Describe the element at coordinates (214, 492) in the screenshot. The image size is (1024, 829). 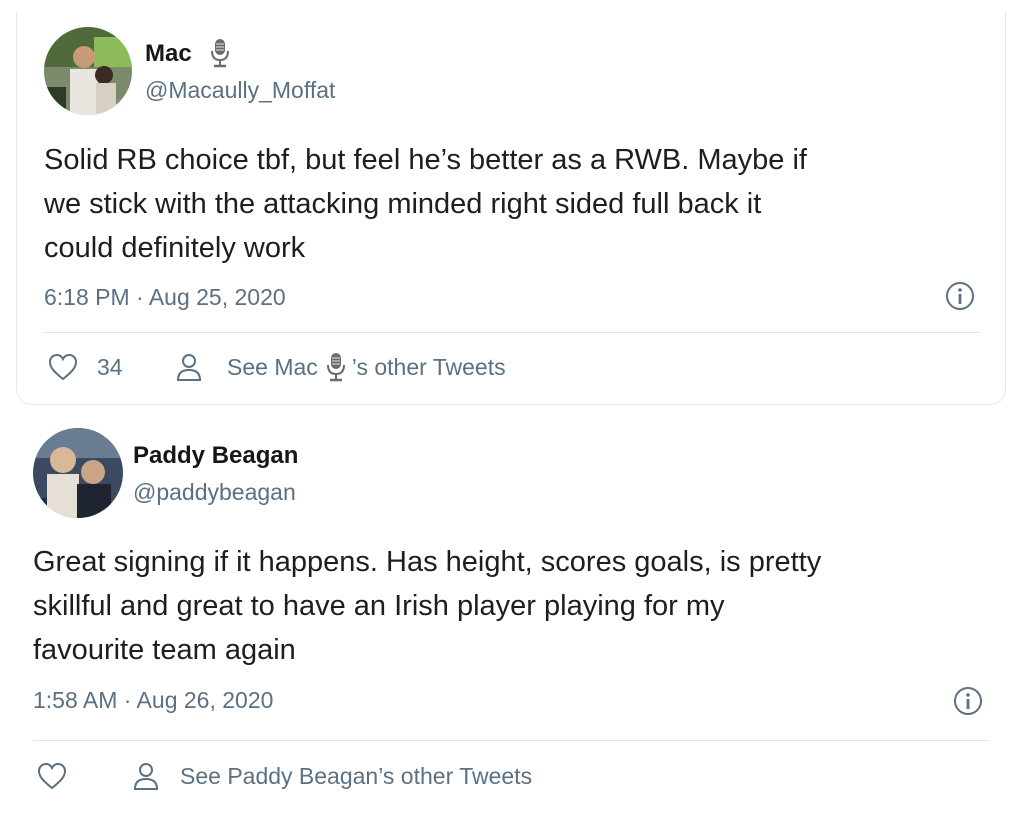
I see `author-handle: @paddybeagan` at that location.